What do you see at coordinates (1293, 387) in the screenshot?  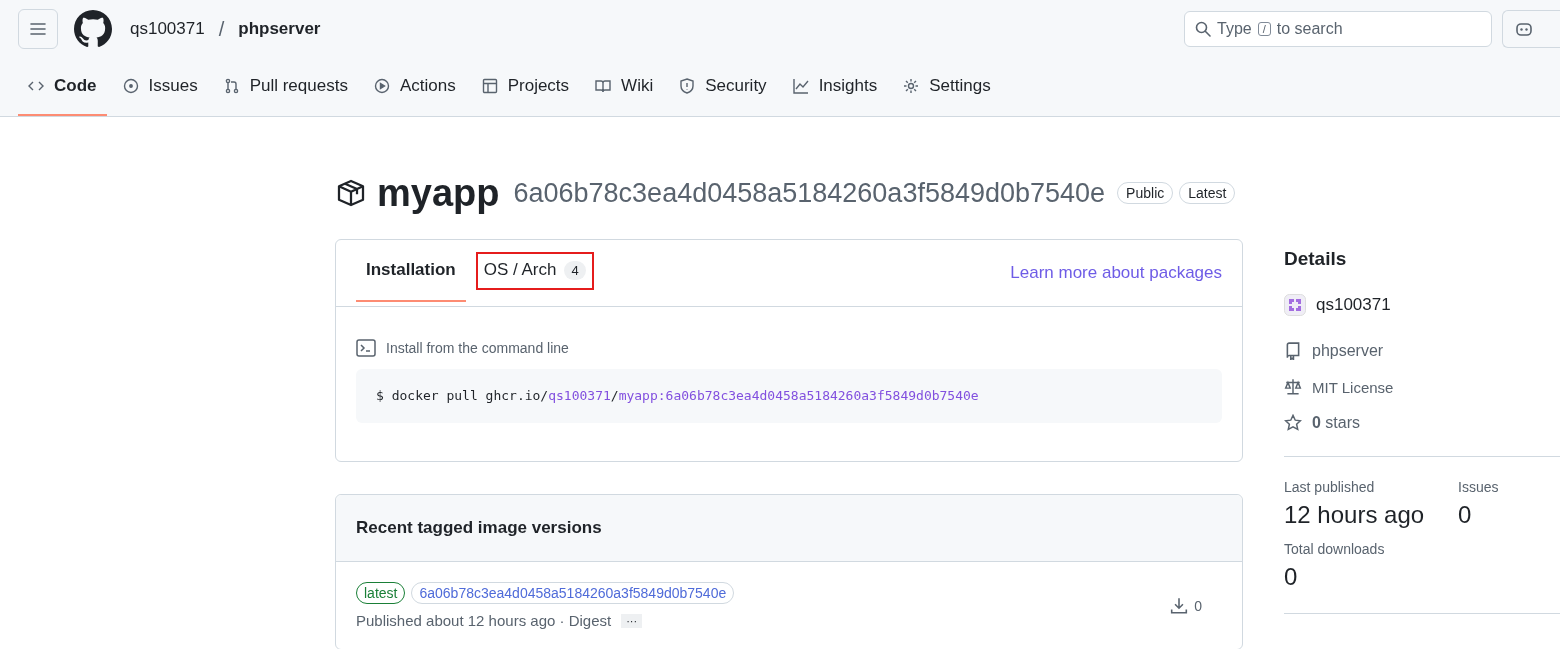 I see `scale-icon` at bounding box center [1293, 387].